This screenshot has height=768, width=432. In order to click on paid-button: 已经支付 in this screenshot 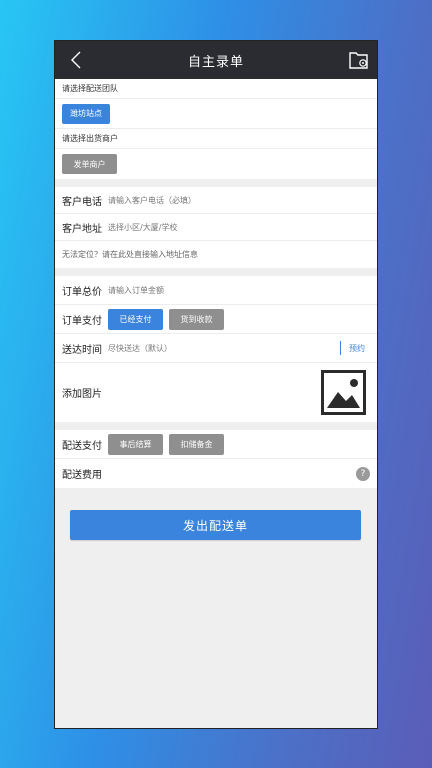, I will do `click(135, 319)`.